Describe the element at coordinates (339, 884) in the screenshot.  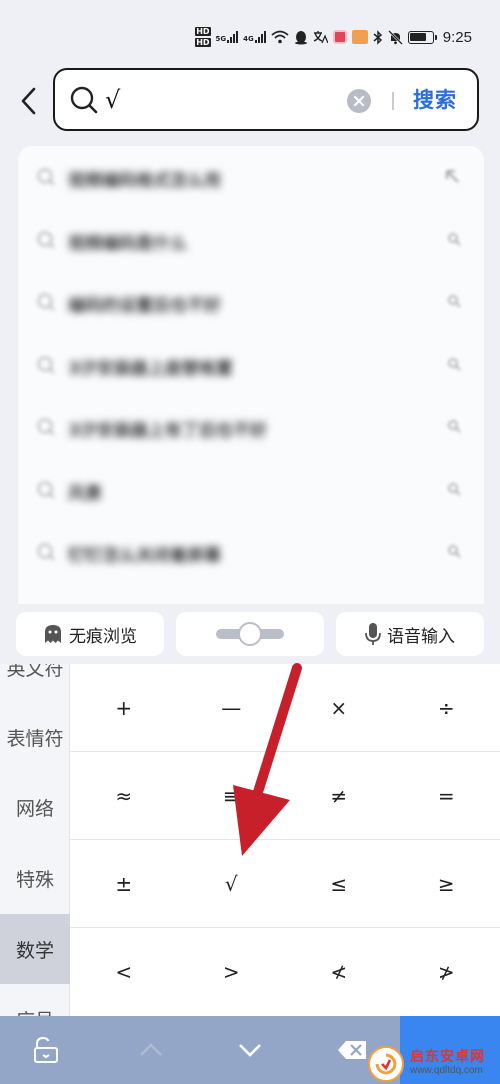
I see `symbol-key: ≤` at that location.